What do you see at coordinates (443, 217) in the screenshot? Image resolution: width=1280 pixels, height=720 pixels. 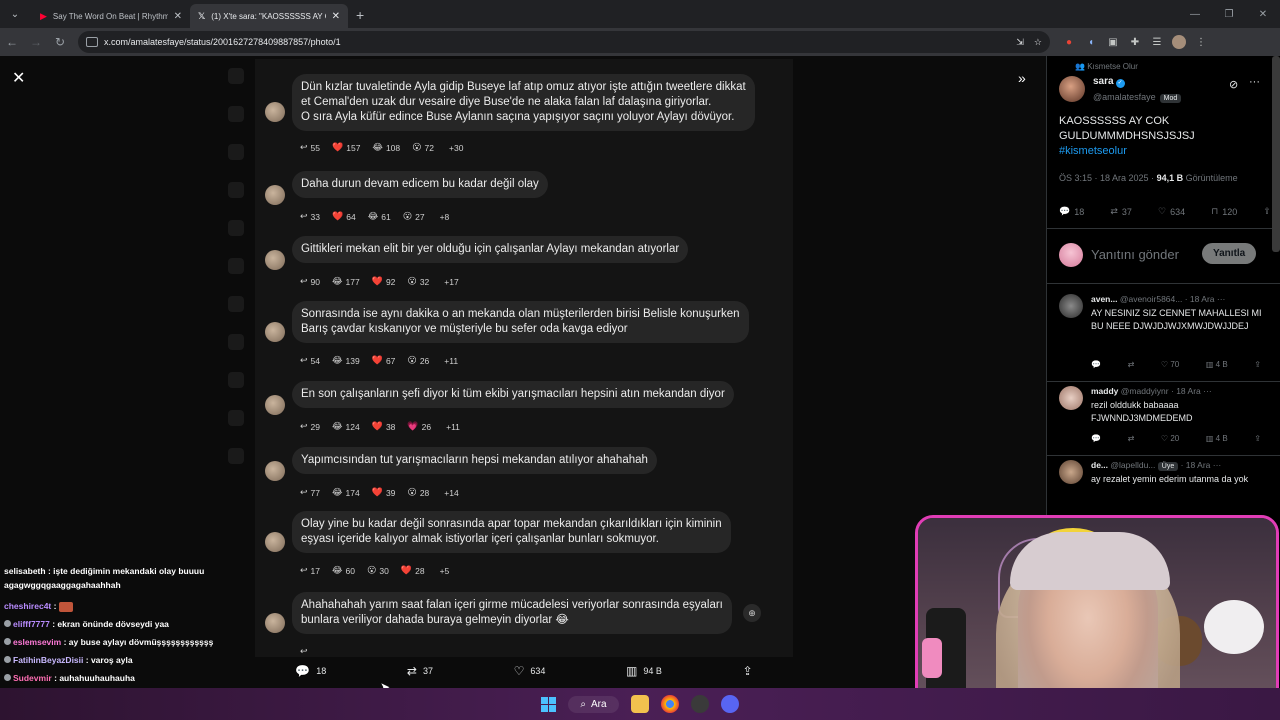 I see `reaction: +8` at bounding box center [443, 217].